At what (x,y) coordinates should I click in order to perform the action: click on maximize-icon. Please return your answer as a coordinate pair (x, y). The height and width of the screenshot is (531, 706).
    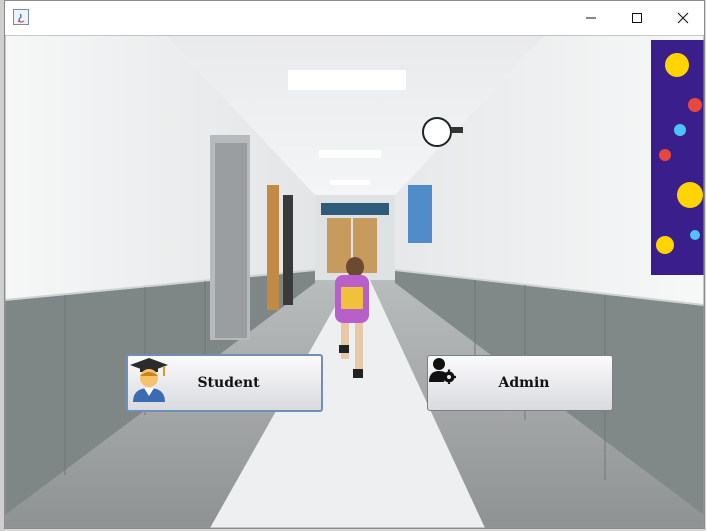
    Looking at the image, I should click on (637, 17).